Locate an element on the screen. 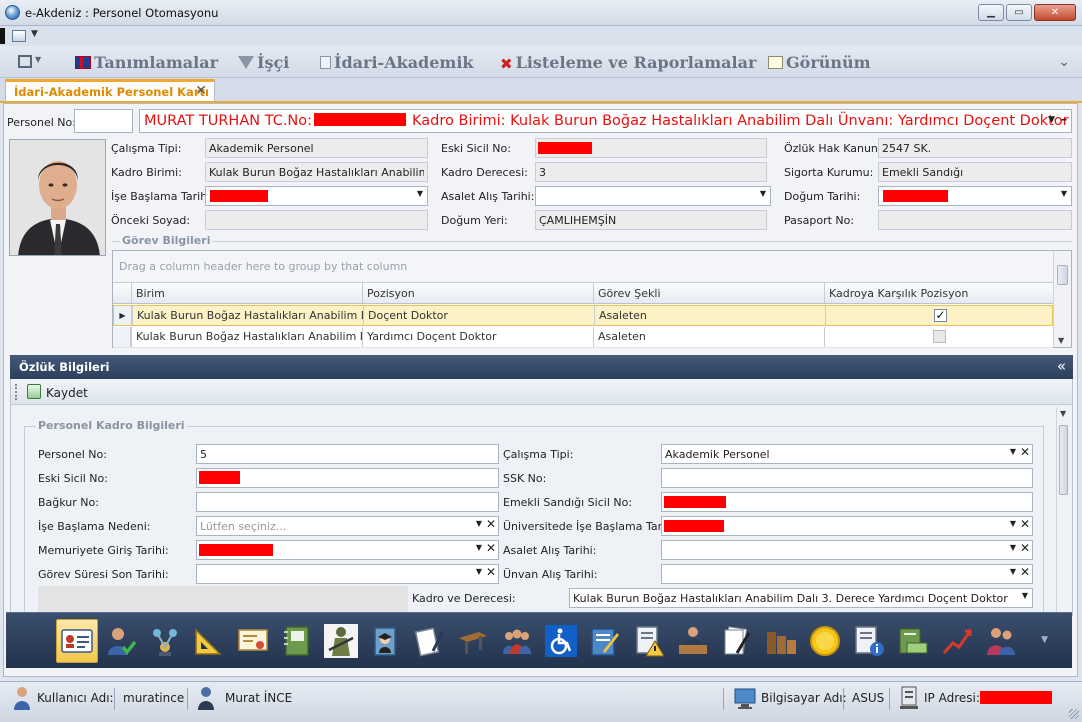 This screenshot has height=722, width=1082. minimize-button: ▁ is located at coordinates (991, 12).